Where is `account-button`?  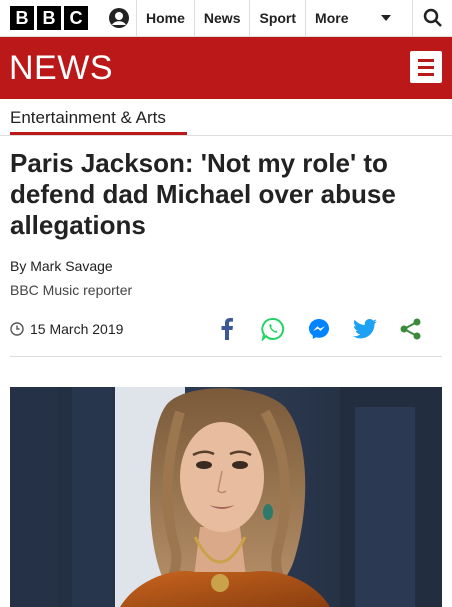
account-button is located at coordinates (119, 18).